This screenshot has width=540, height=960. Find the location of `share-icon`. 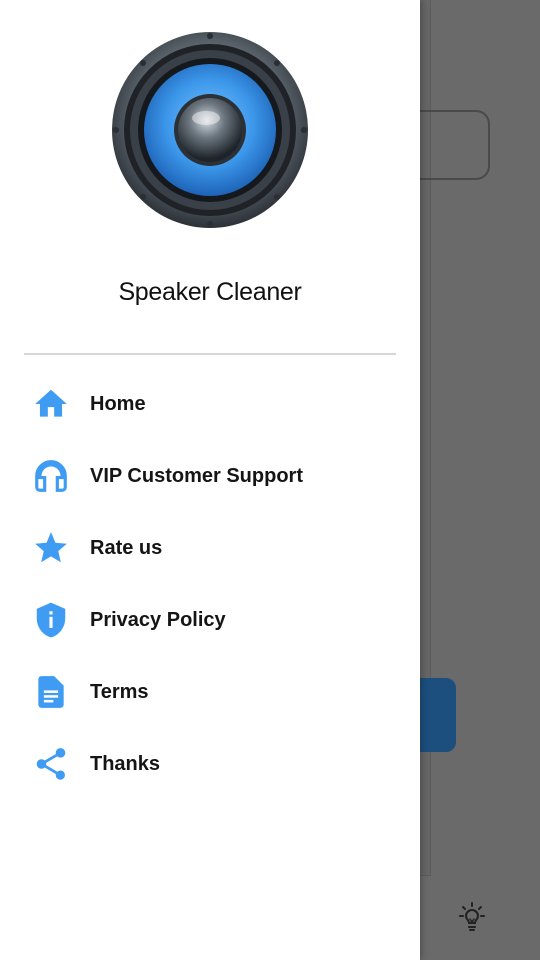

share-icon is located at coordinates (51, 764).